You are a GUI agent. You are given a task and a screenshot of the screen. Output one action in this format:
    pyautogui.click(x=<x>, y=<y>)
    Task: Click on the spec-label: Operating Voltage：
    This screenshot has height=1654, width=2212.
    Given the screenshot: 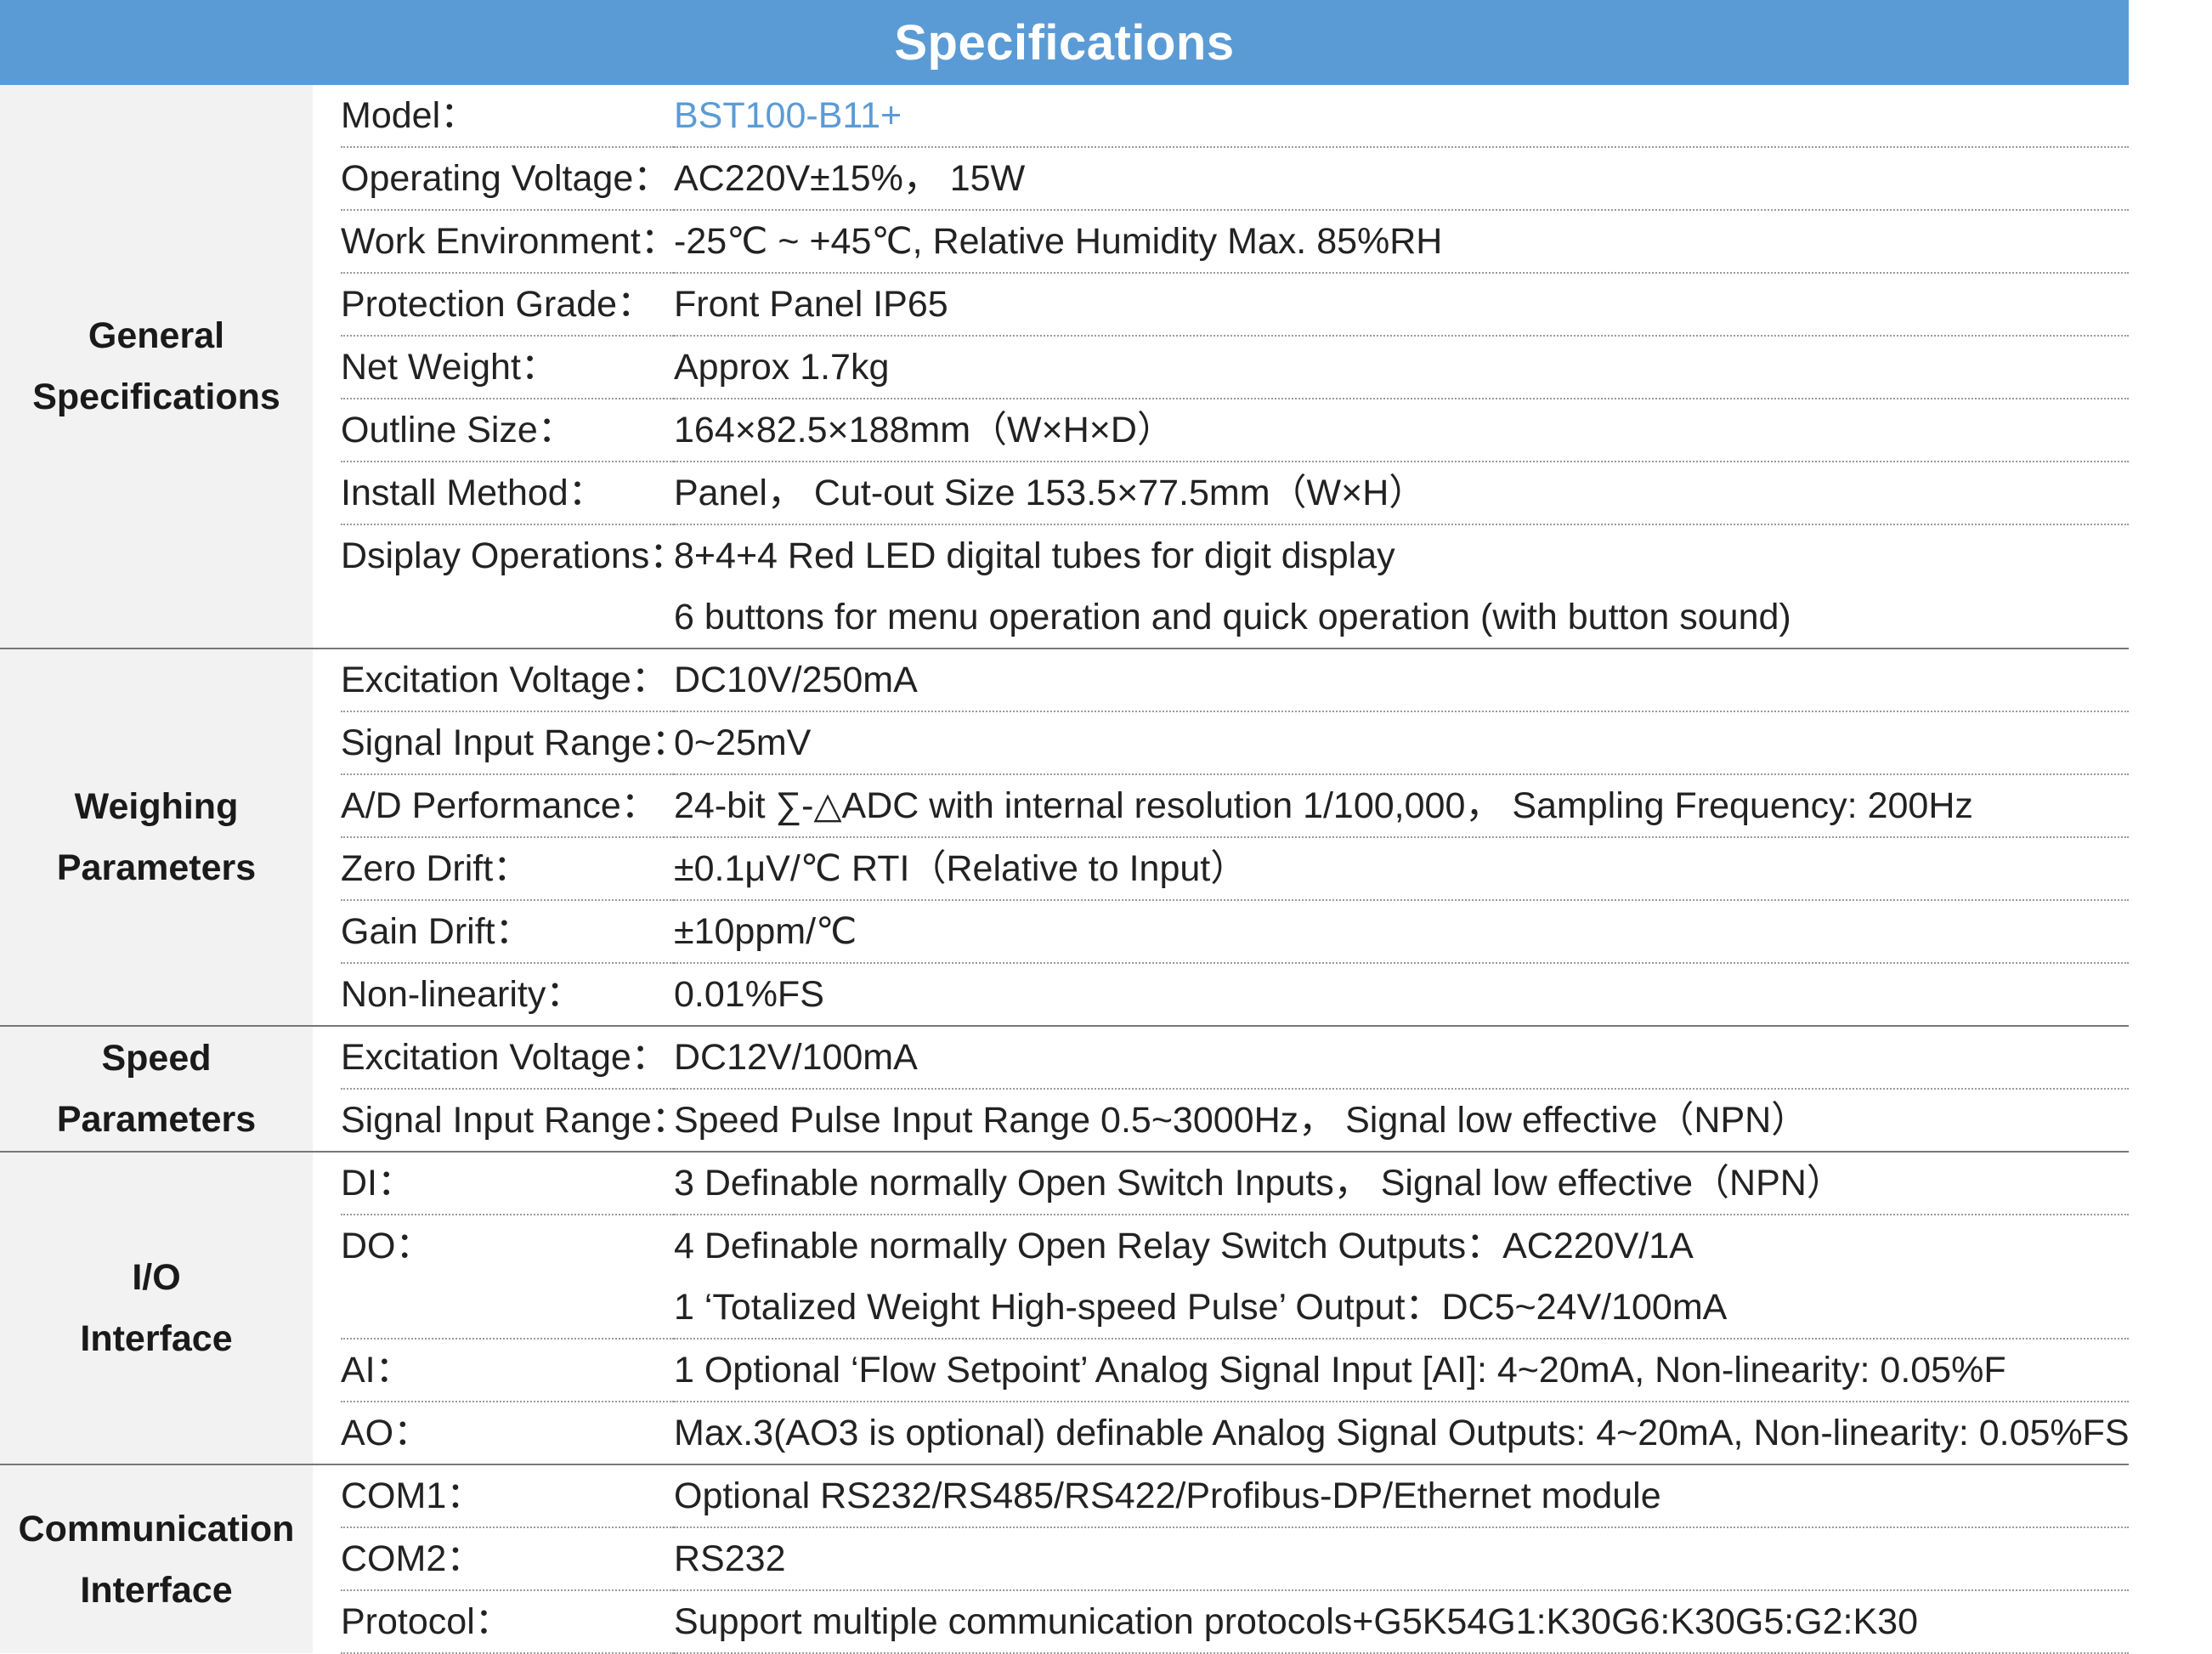 What is the action you would take?
    pyautogui.click(x=507, y=179)
    